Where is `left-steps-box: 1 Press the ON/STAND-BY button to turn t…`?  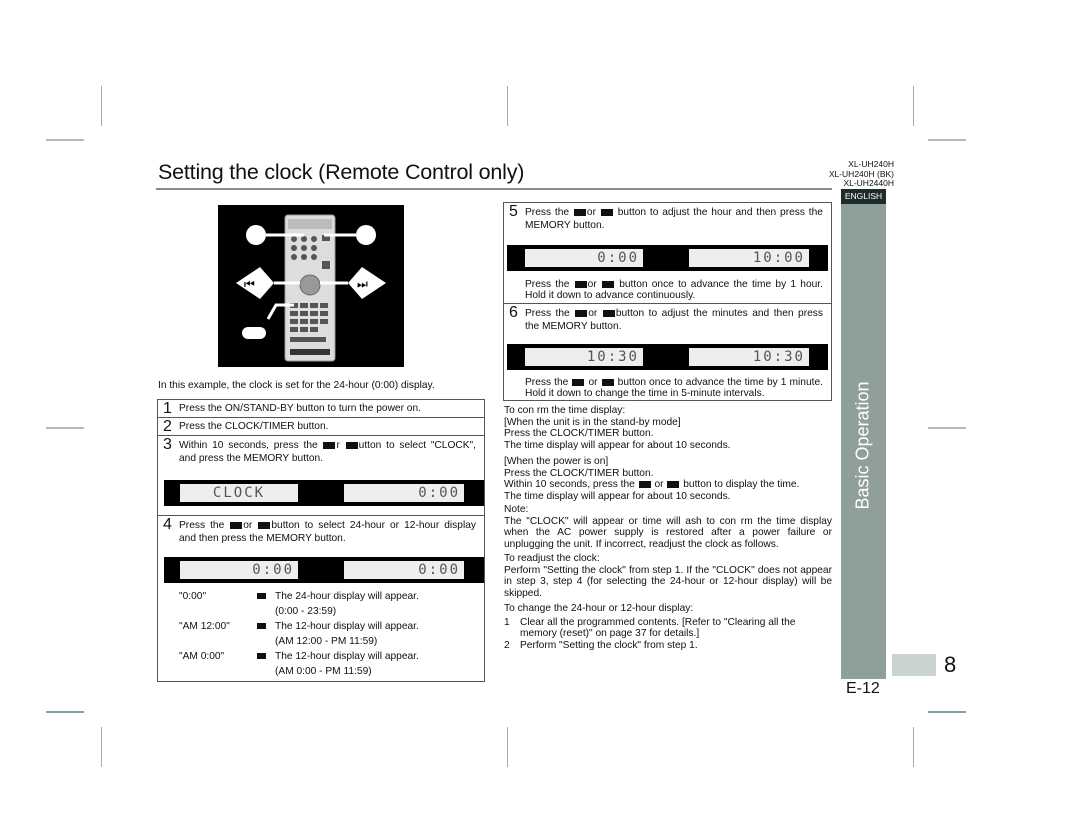
left-steps-box: 1 Press the ON/STAND-BY button to turn t… is located at coordinates (321, 540).